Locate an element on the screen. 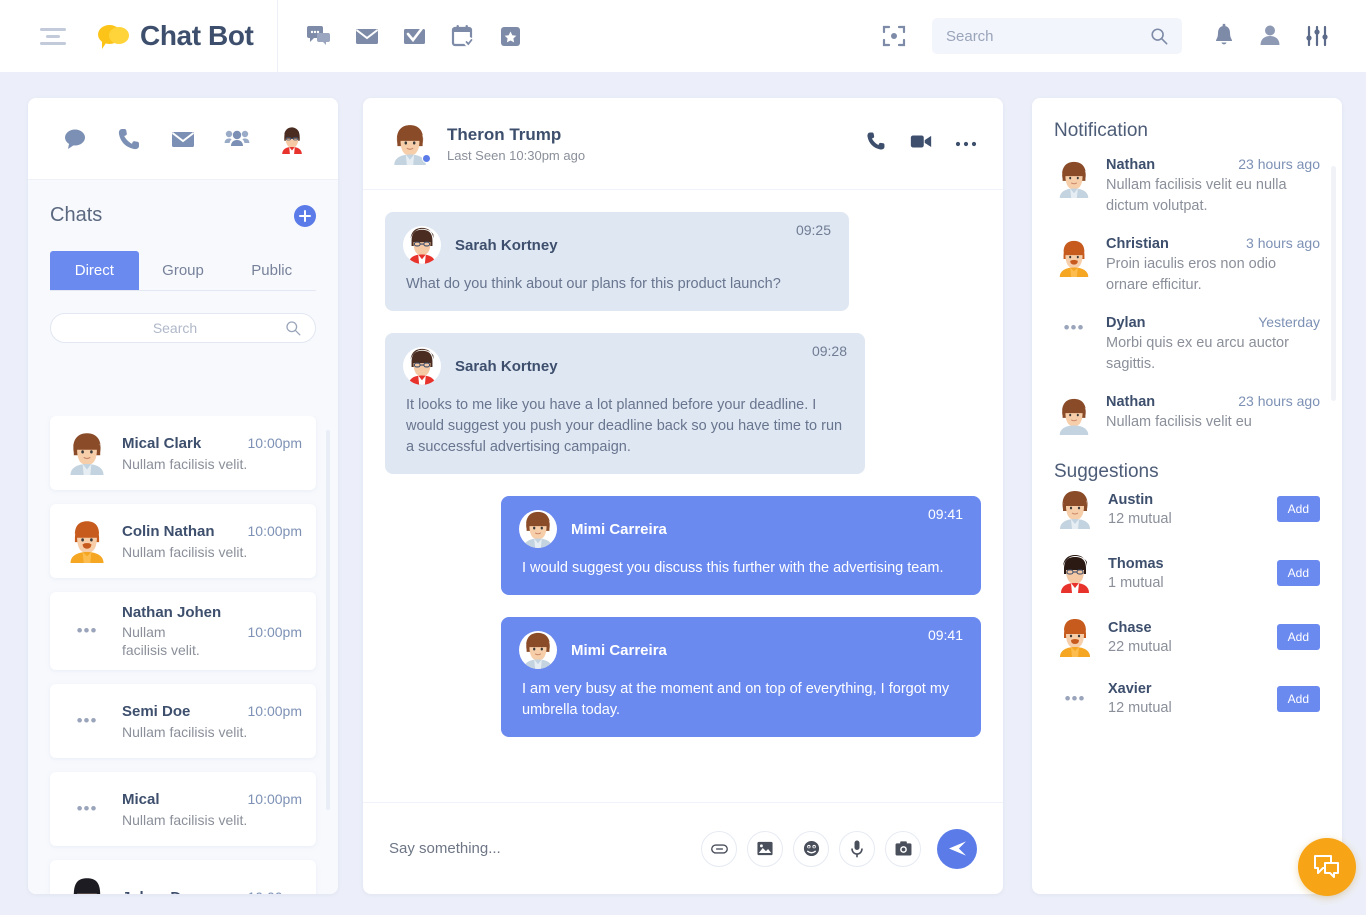  user-icon is located at coordinates (1270, 36).